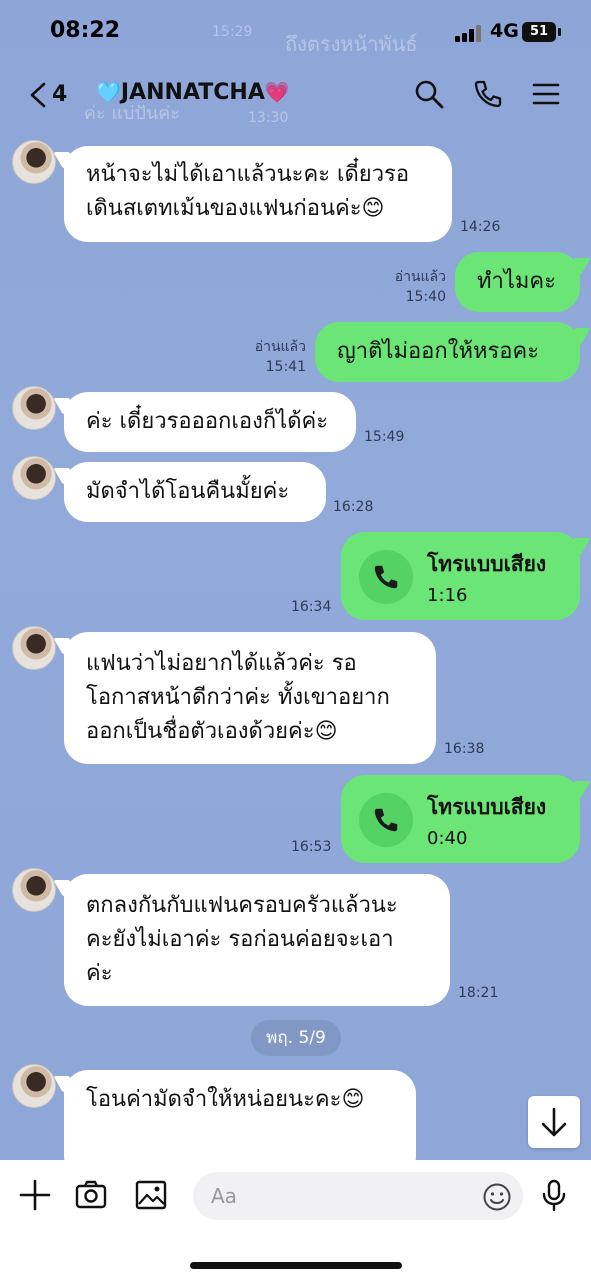 The image size is (591, 1280). Describe the element at coordinates (447, 352) in the screenshot. I see `message-bubble-outgoing: ญาติไม่ออกให้หรอคะ` at that location.